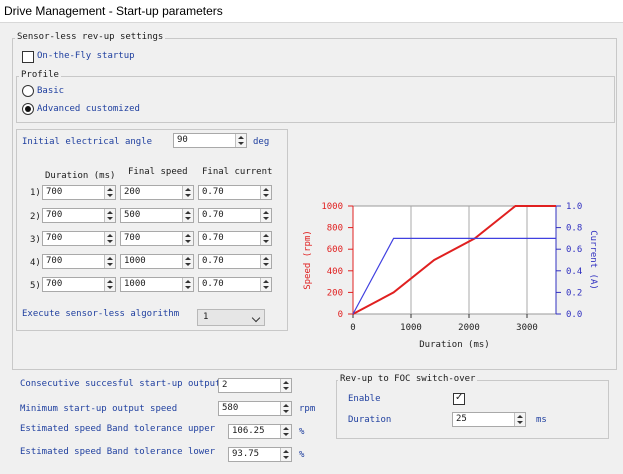  What do you see at coordinates (101, 314) in the screenshot?
I see `execute-algorithm-label: Execute sensor-less algorithm` at bounding box center [101, 314].